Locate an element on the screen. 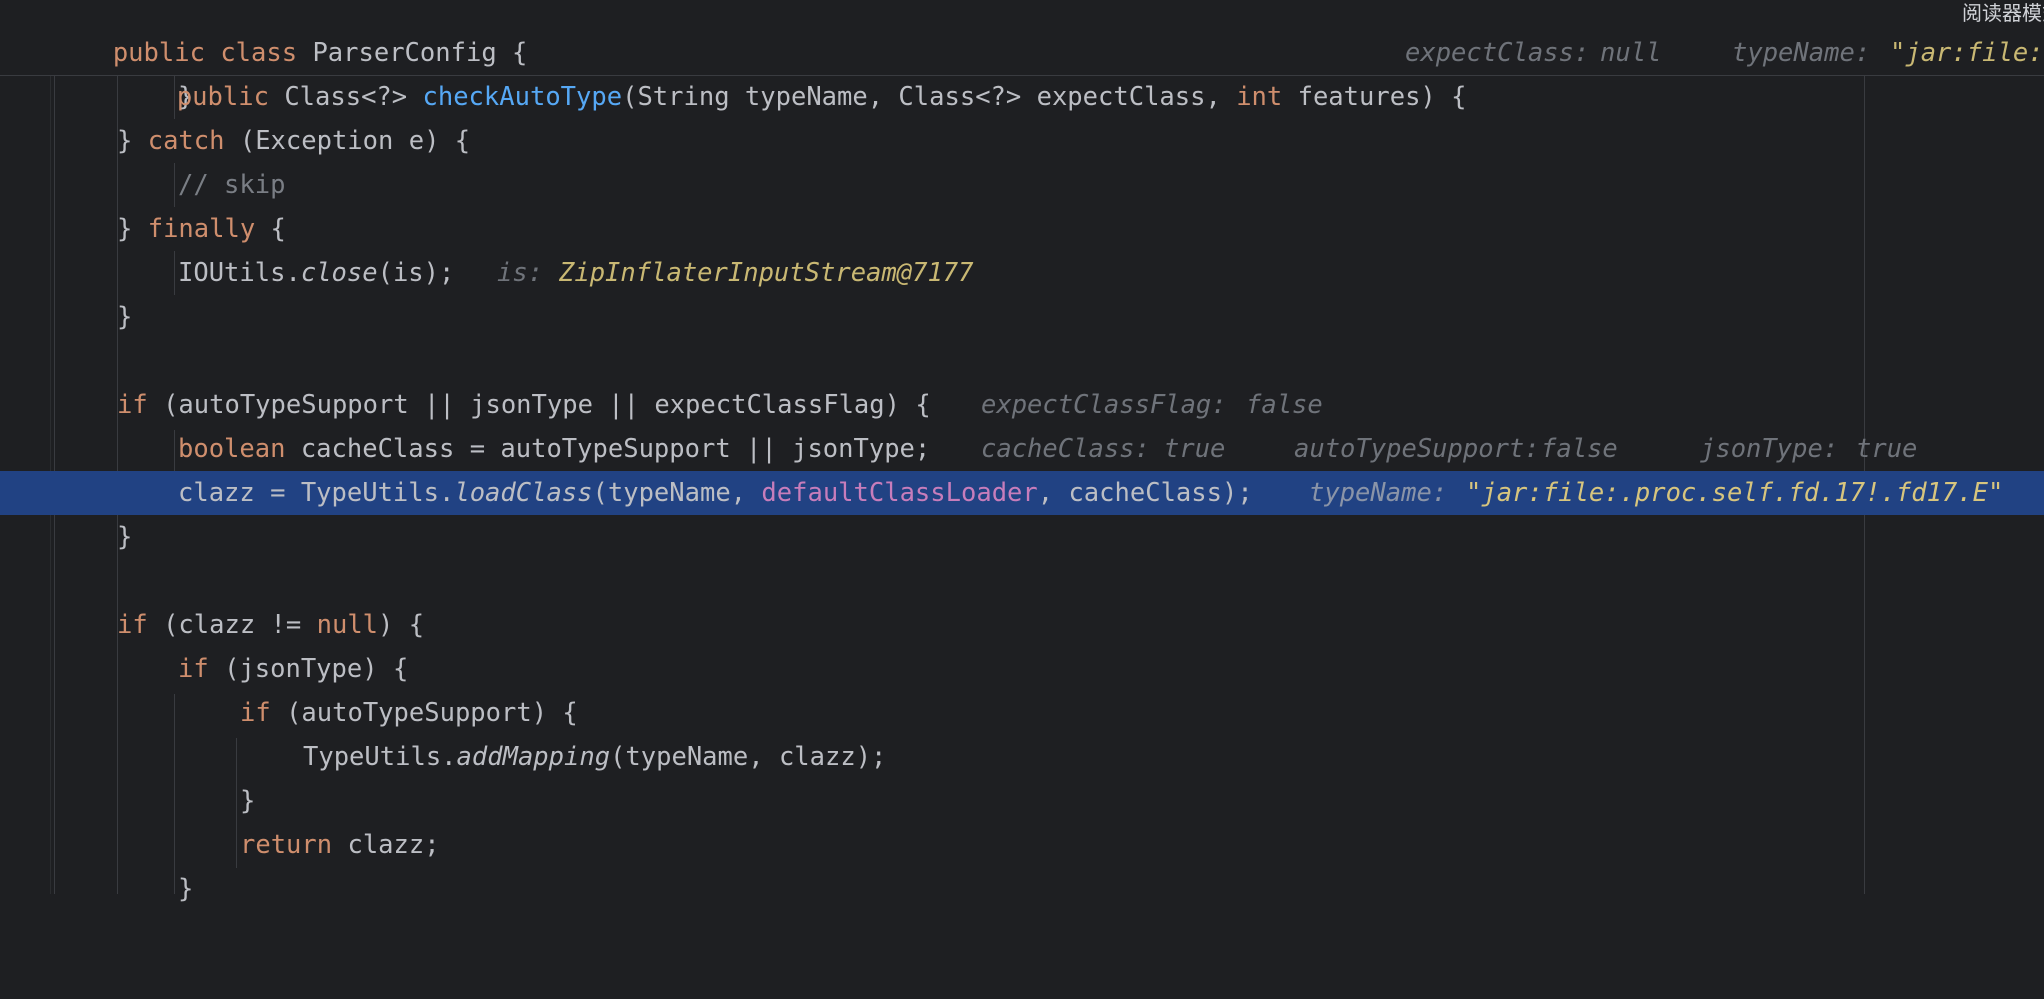 This screenshot has width=2044, height=999. inlay-hint-expectclass-label: expectClass: is located at coordinates (1497, 53).